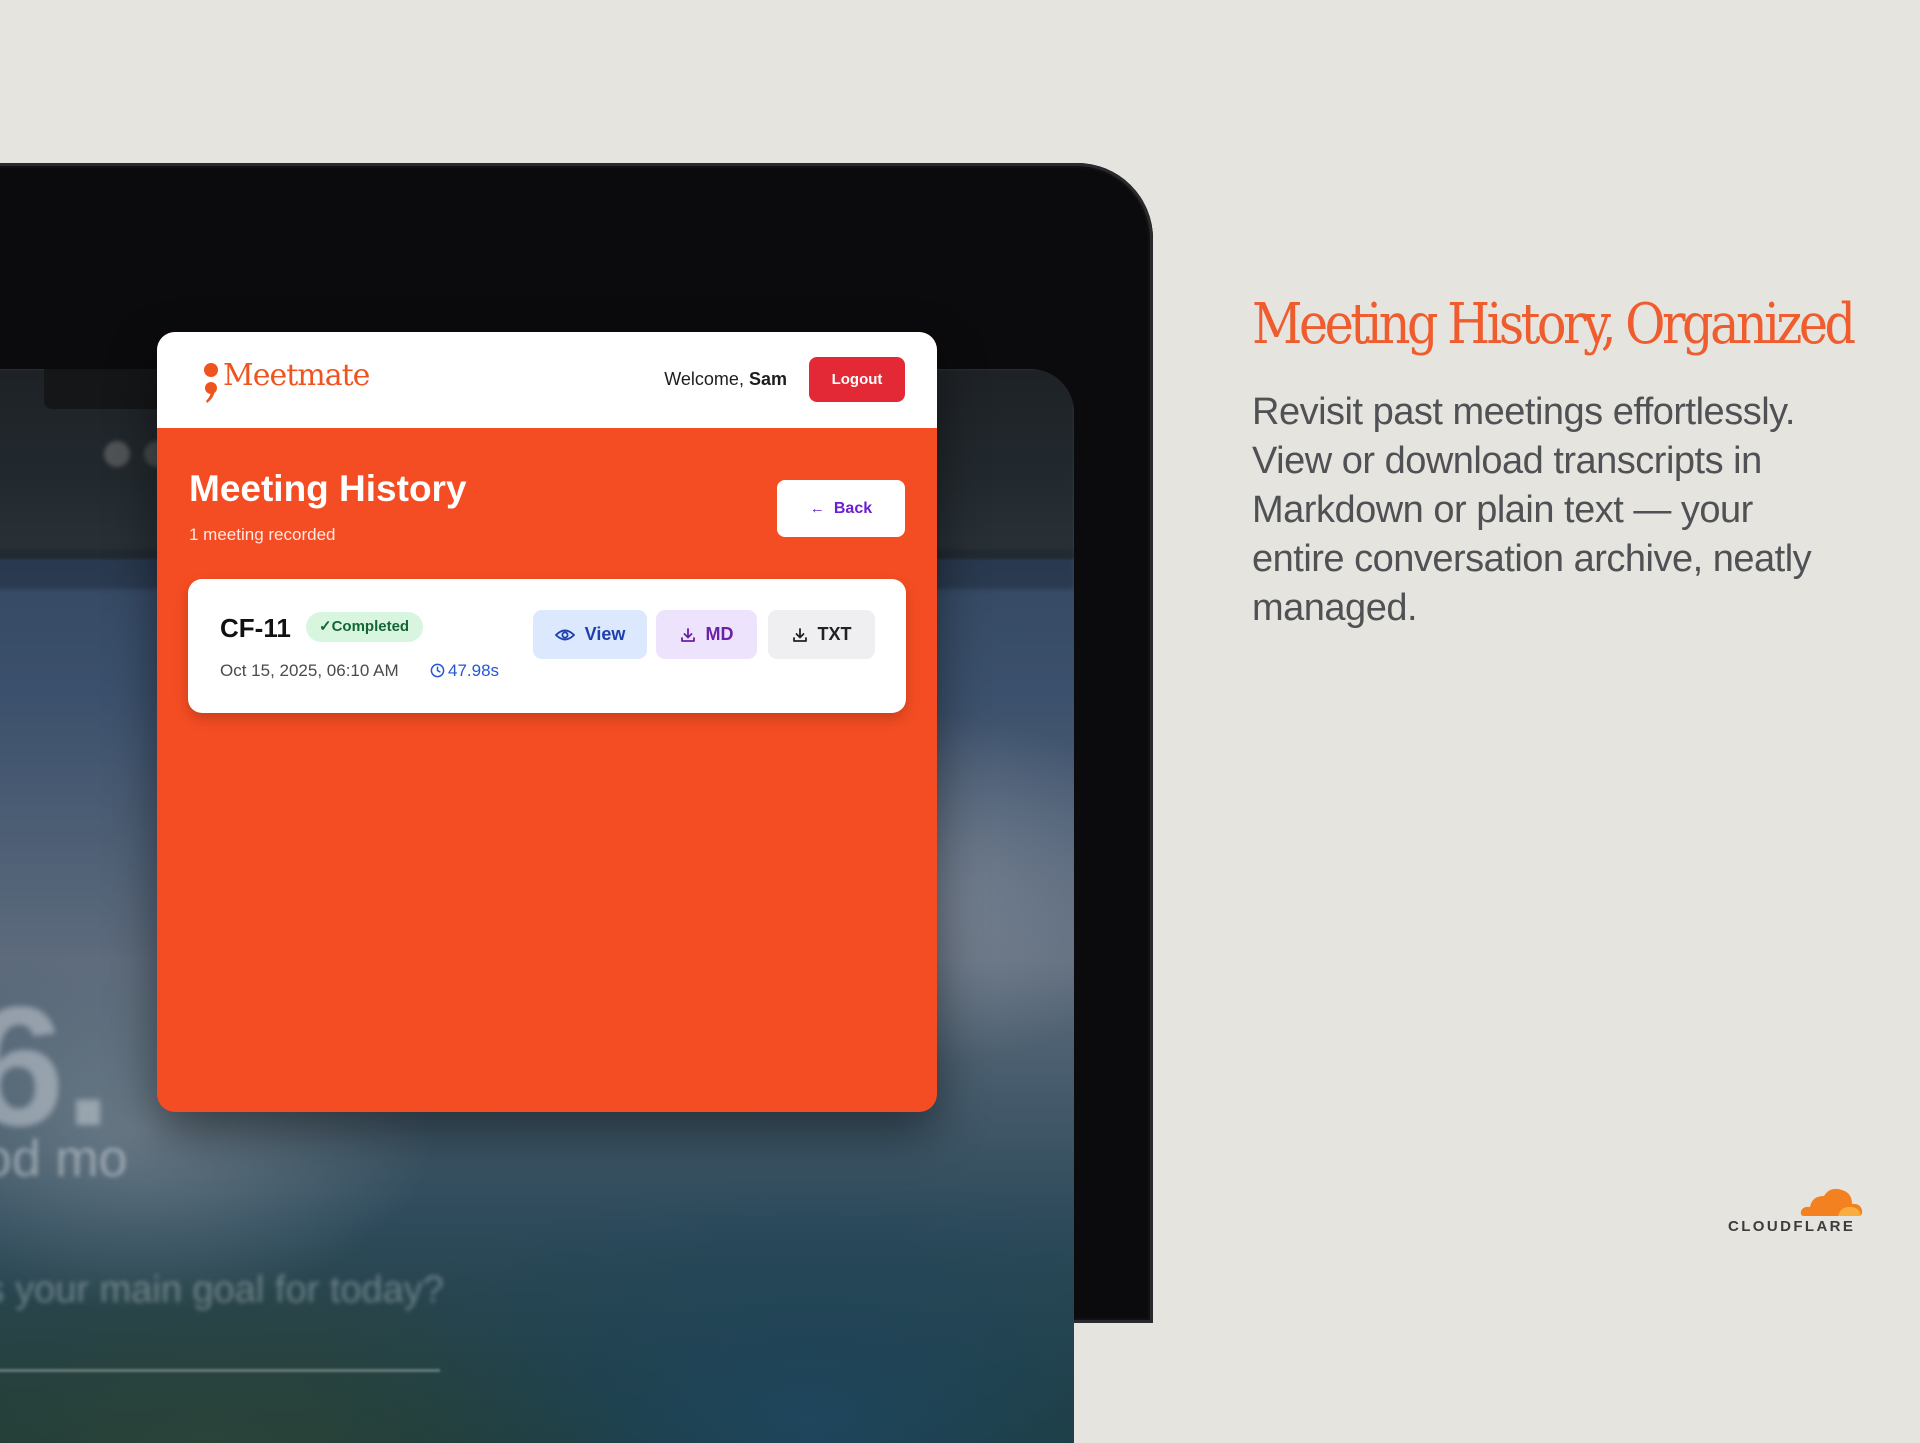  What do you see at coordinates (1554, 324) in the screenshot?
I see `feature-headline: Meeting History, Organized` at bounding box center [1554, 324].